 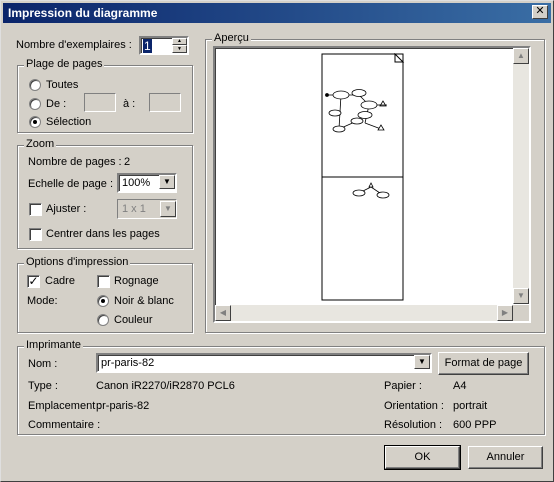 I want to click on horizontal-scrollbar, so click(x=364, y=313).